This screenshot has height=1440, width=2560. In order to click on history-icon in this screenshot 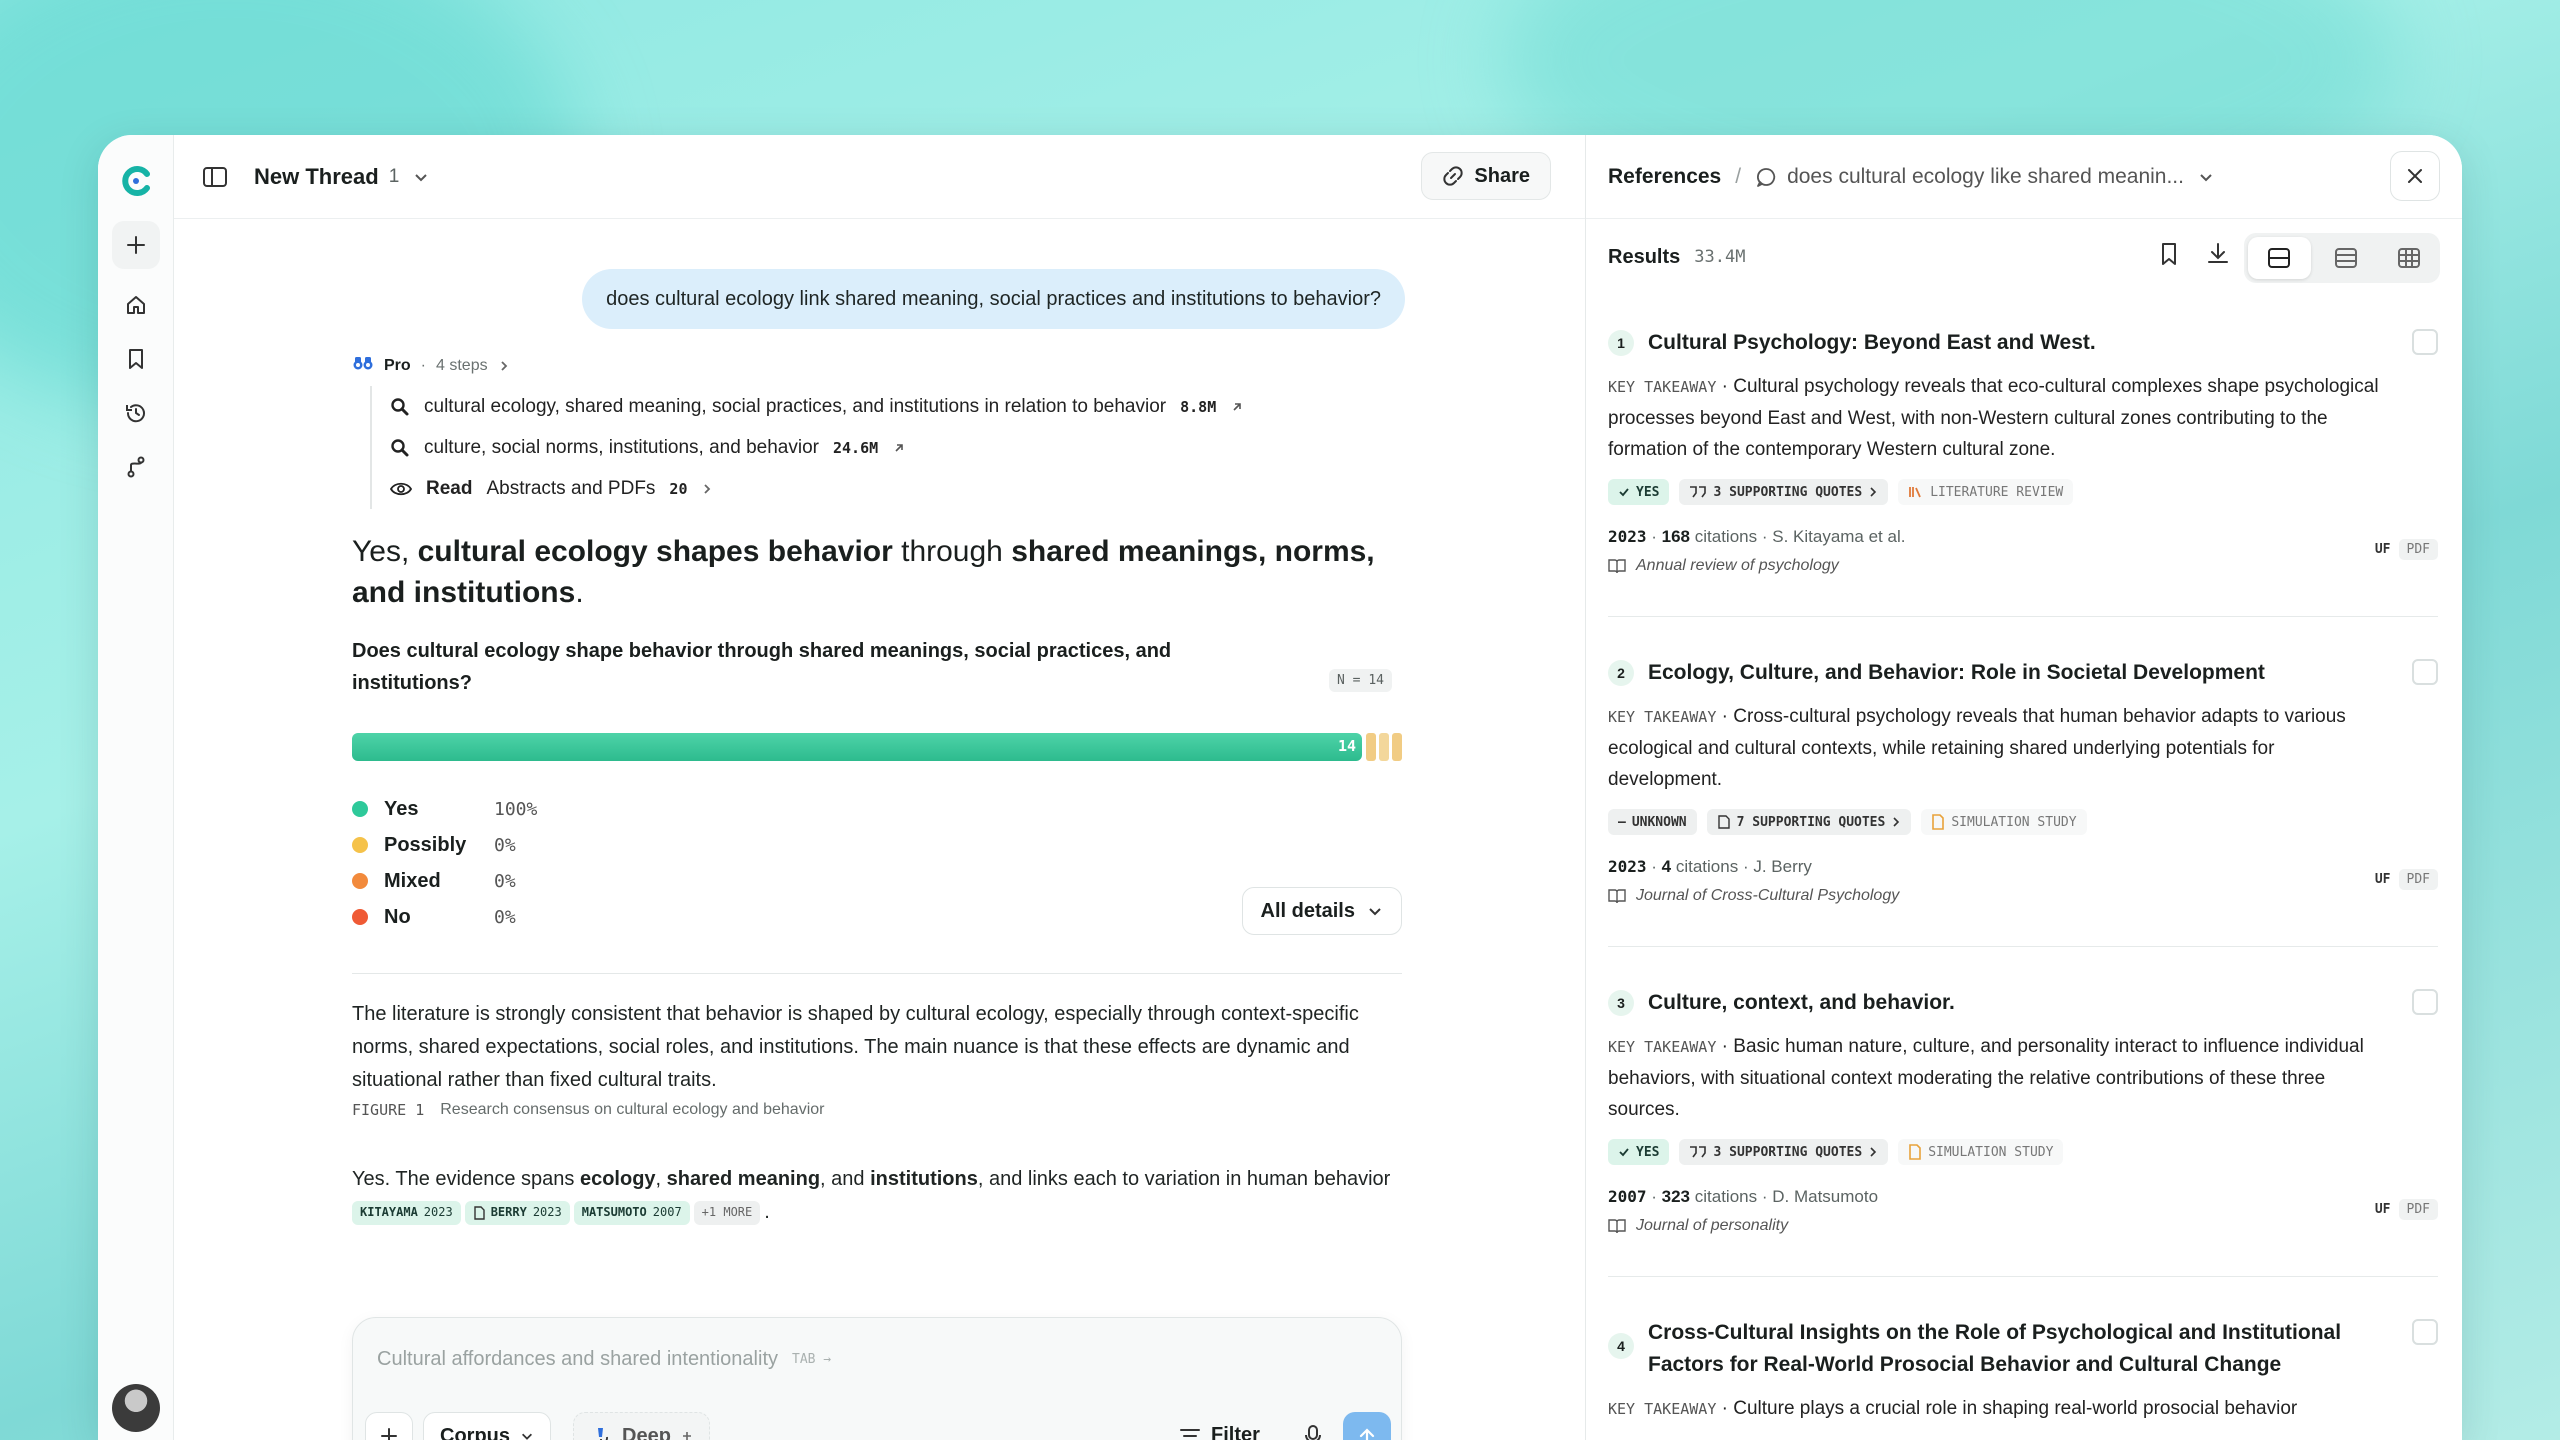, I will do `click(136, 413)`.